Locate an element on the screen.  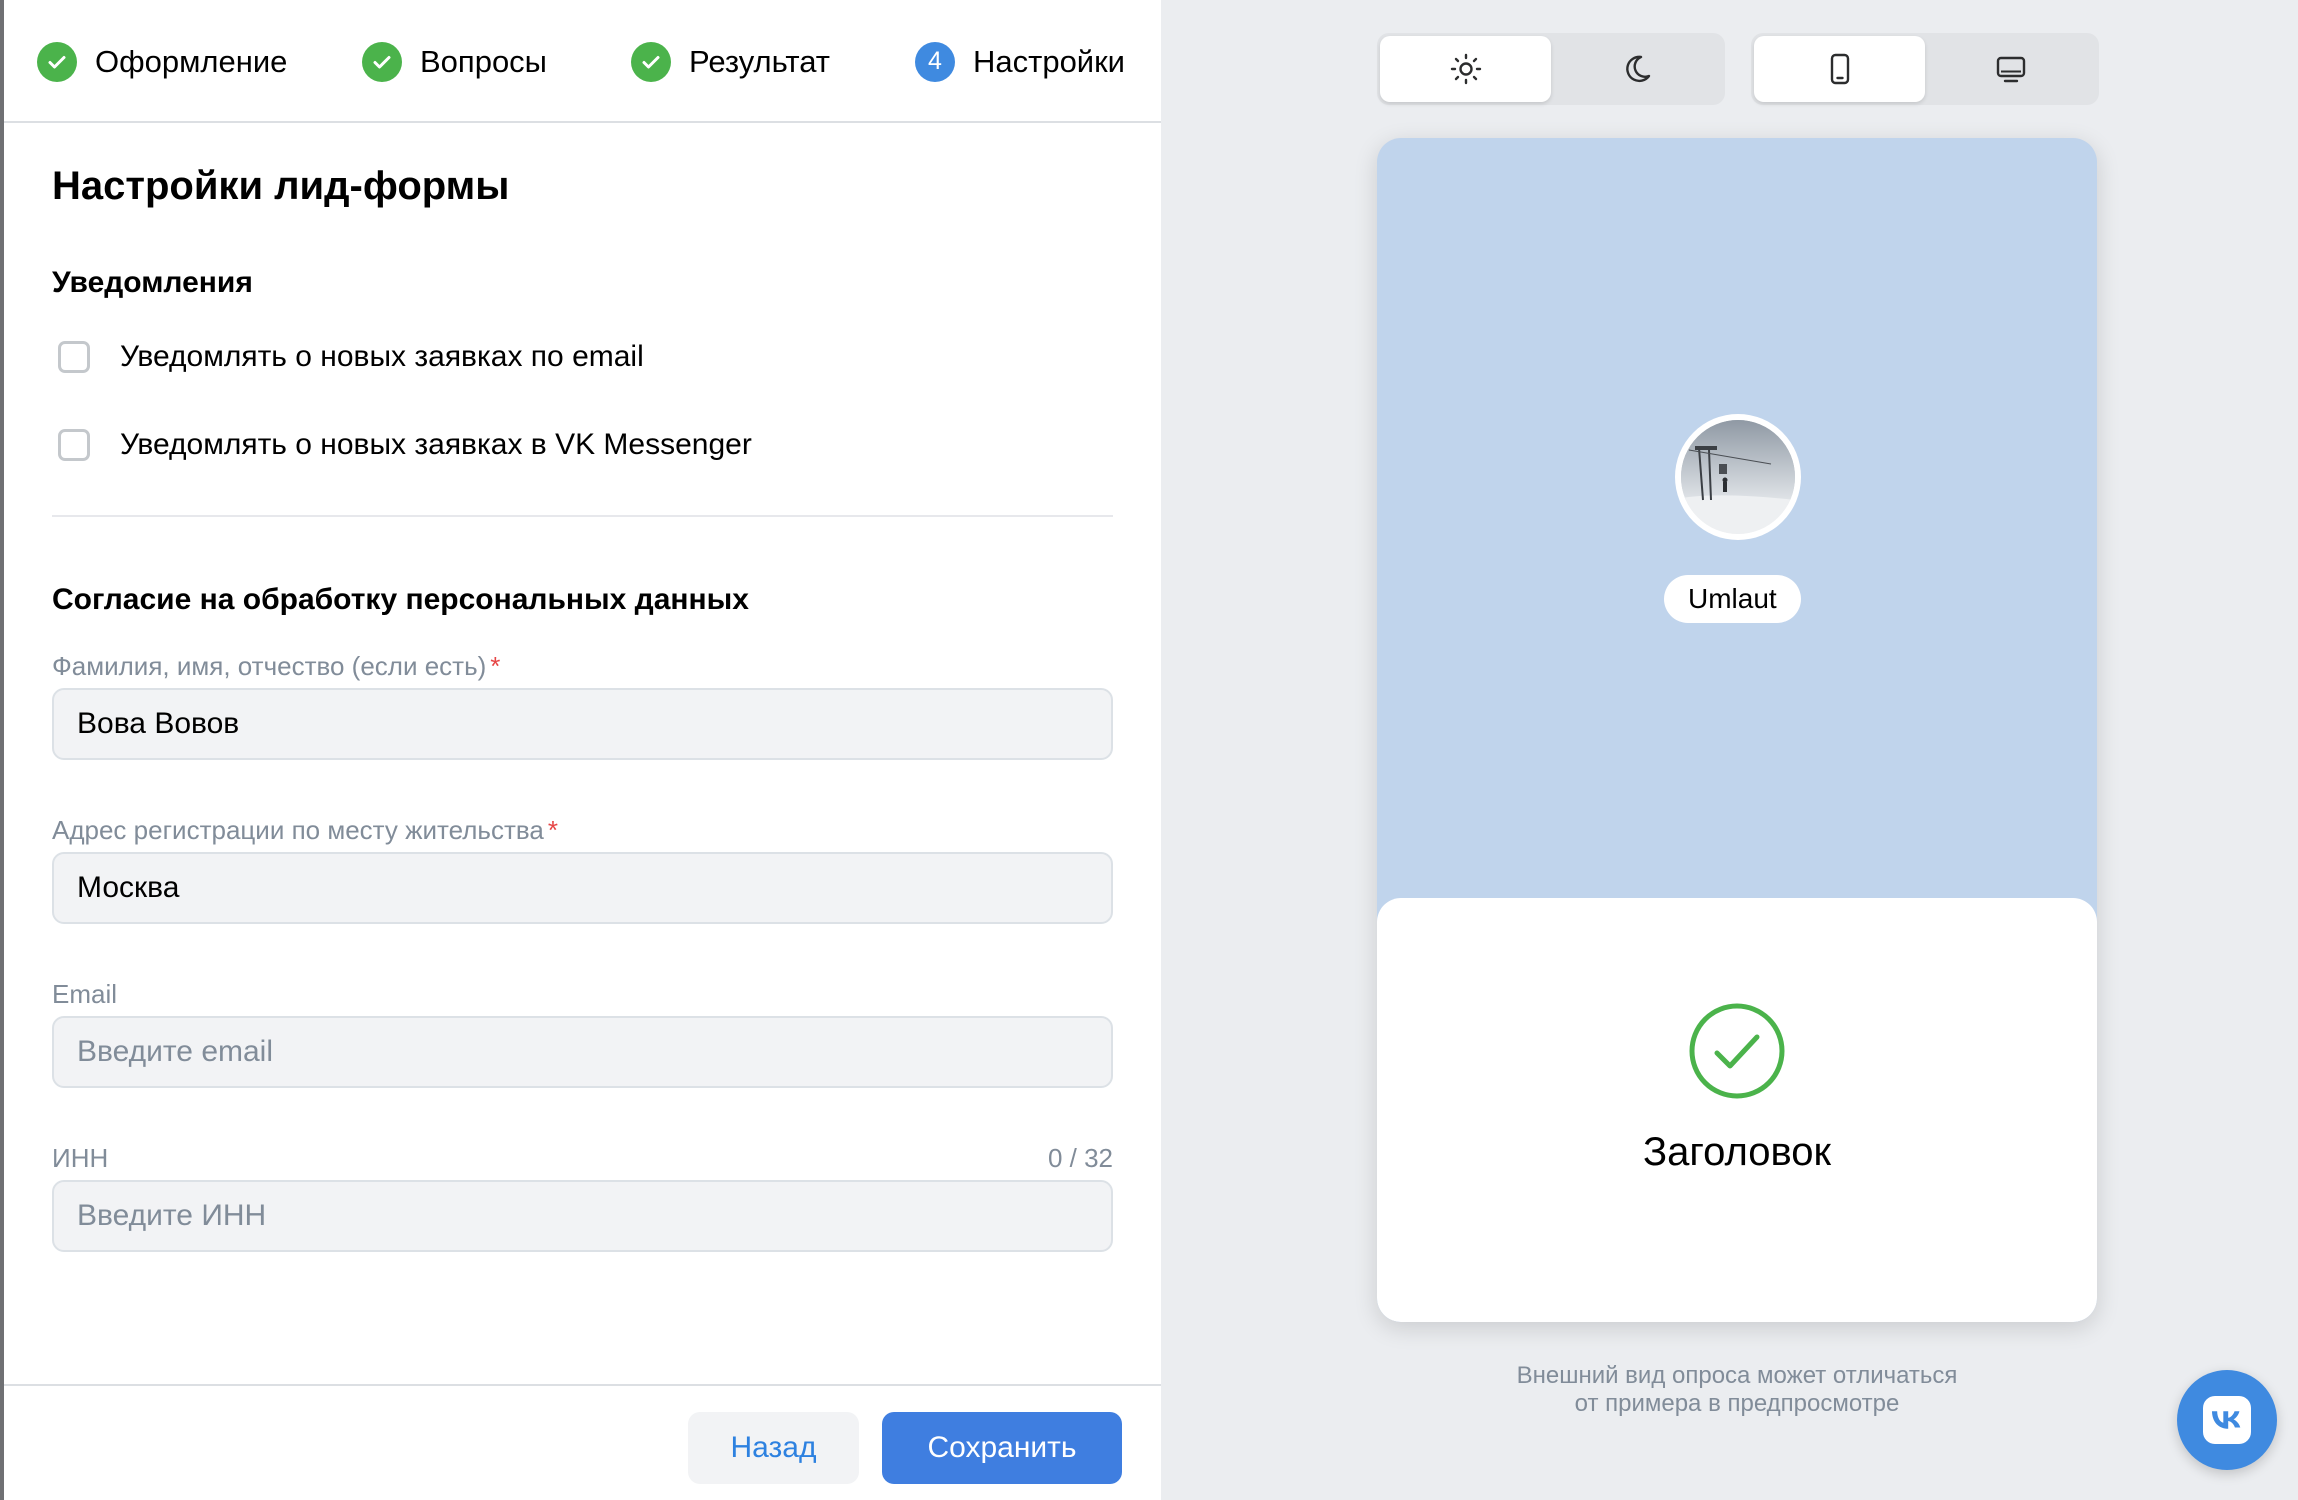
inn-input is located at coordinates (582, 1216).